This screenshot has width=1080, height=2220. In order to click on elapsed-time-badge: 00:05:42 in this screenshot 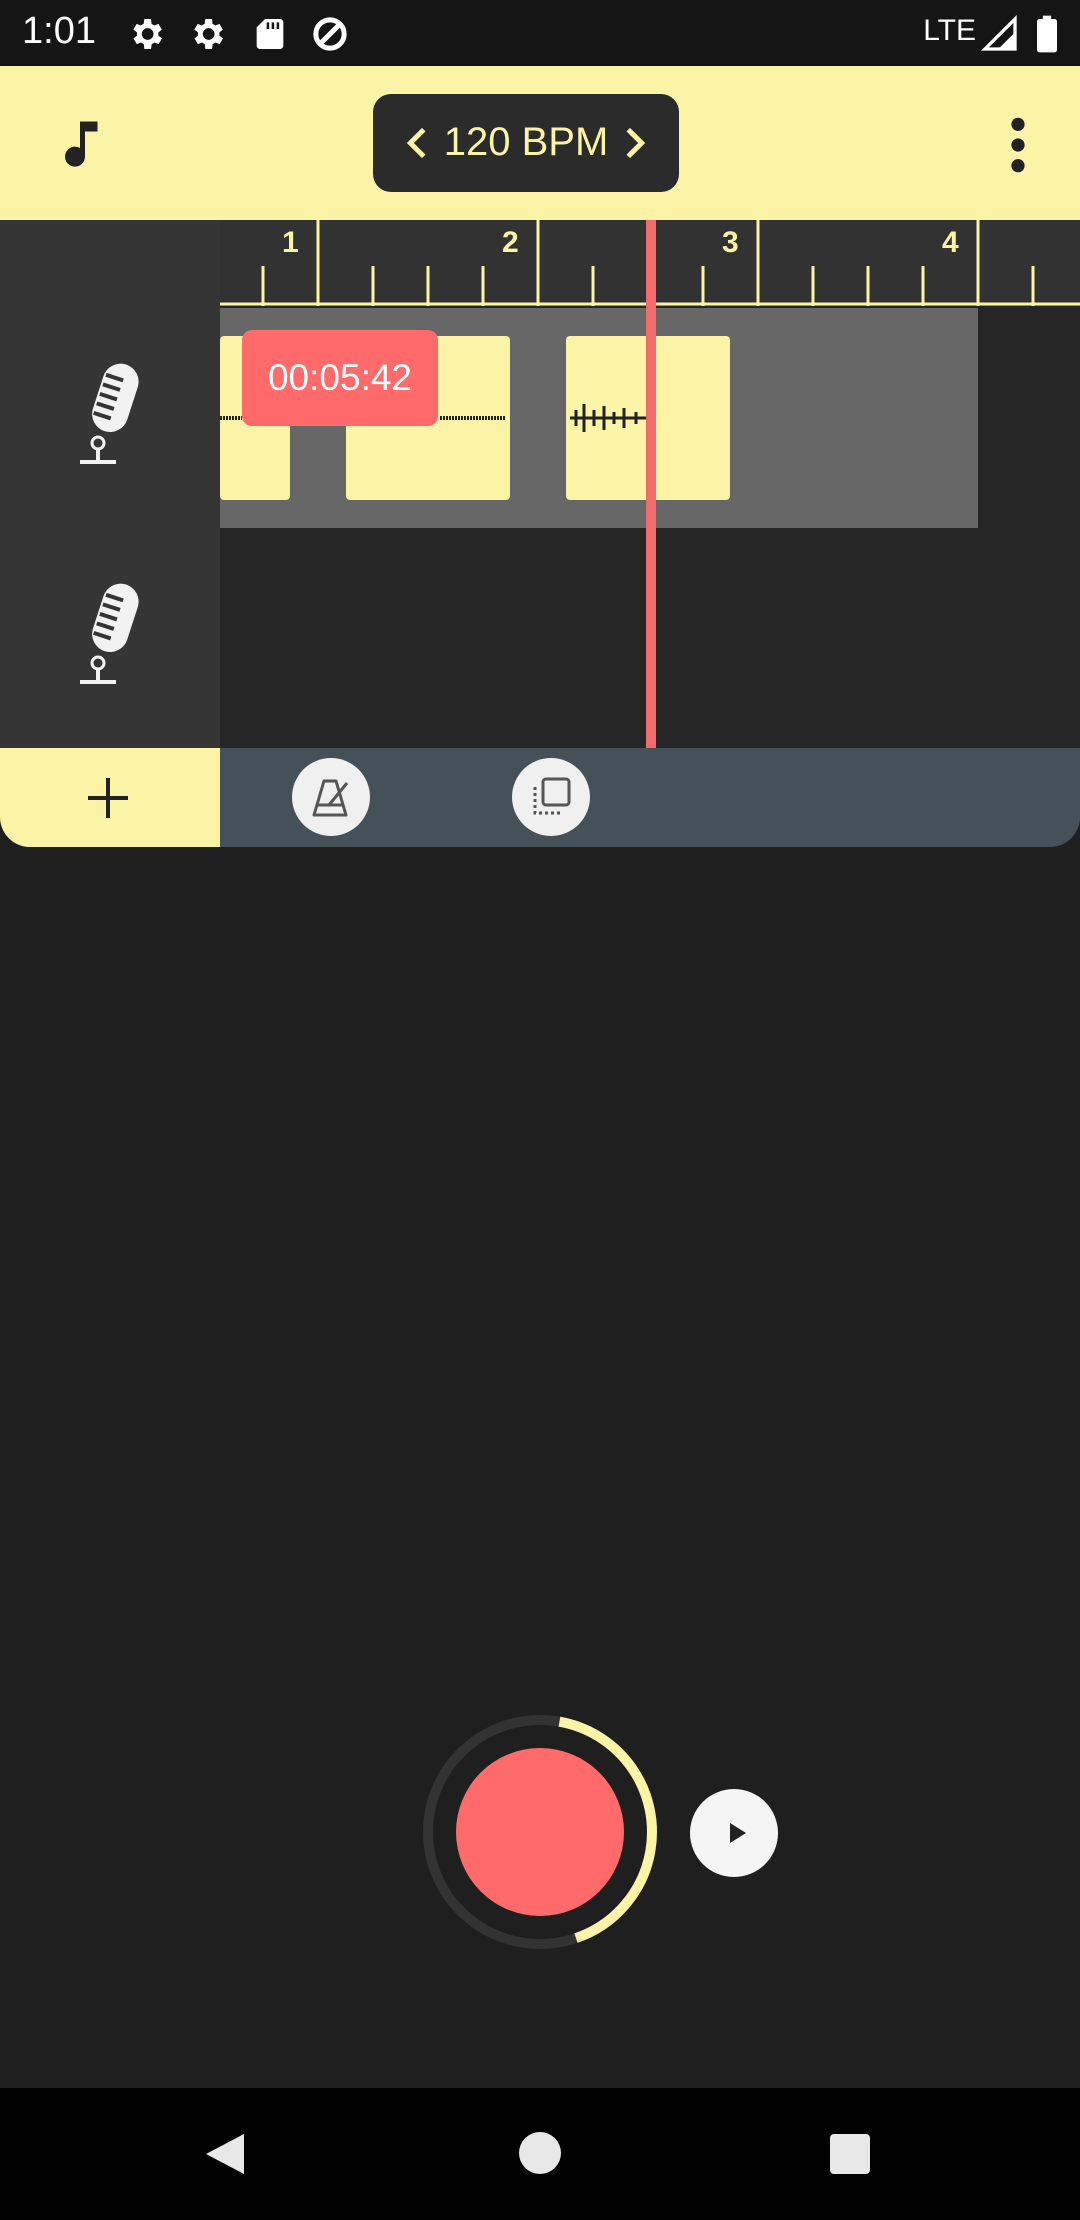, I will do `click(340, 378)`.